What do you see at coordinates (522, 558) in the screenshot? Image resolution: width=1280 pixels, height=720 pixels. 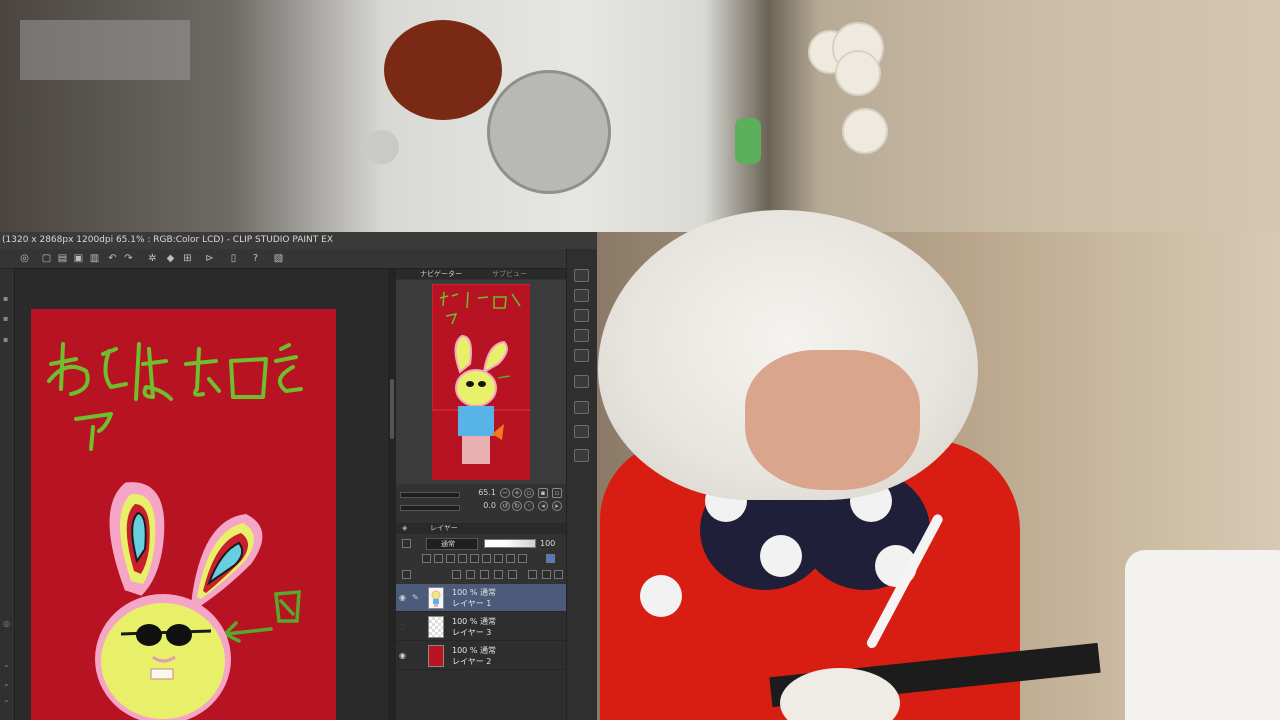 I see `layer-settings-icon` at bounding box center [522, 558].